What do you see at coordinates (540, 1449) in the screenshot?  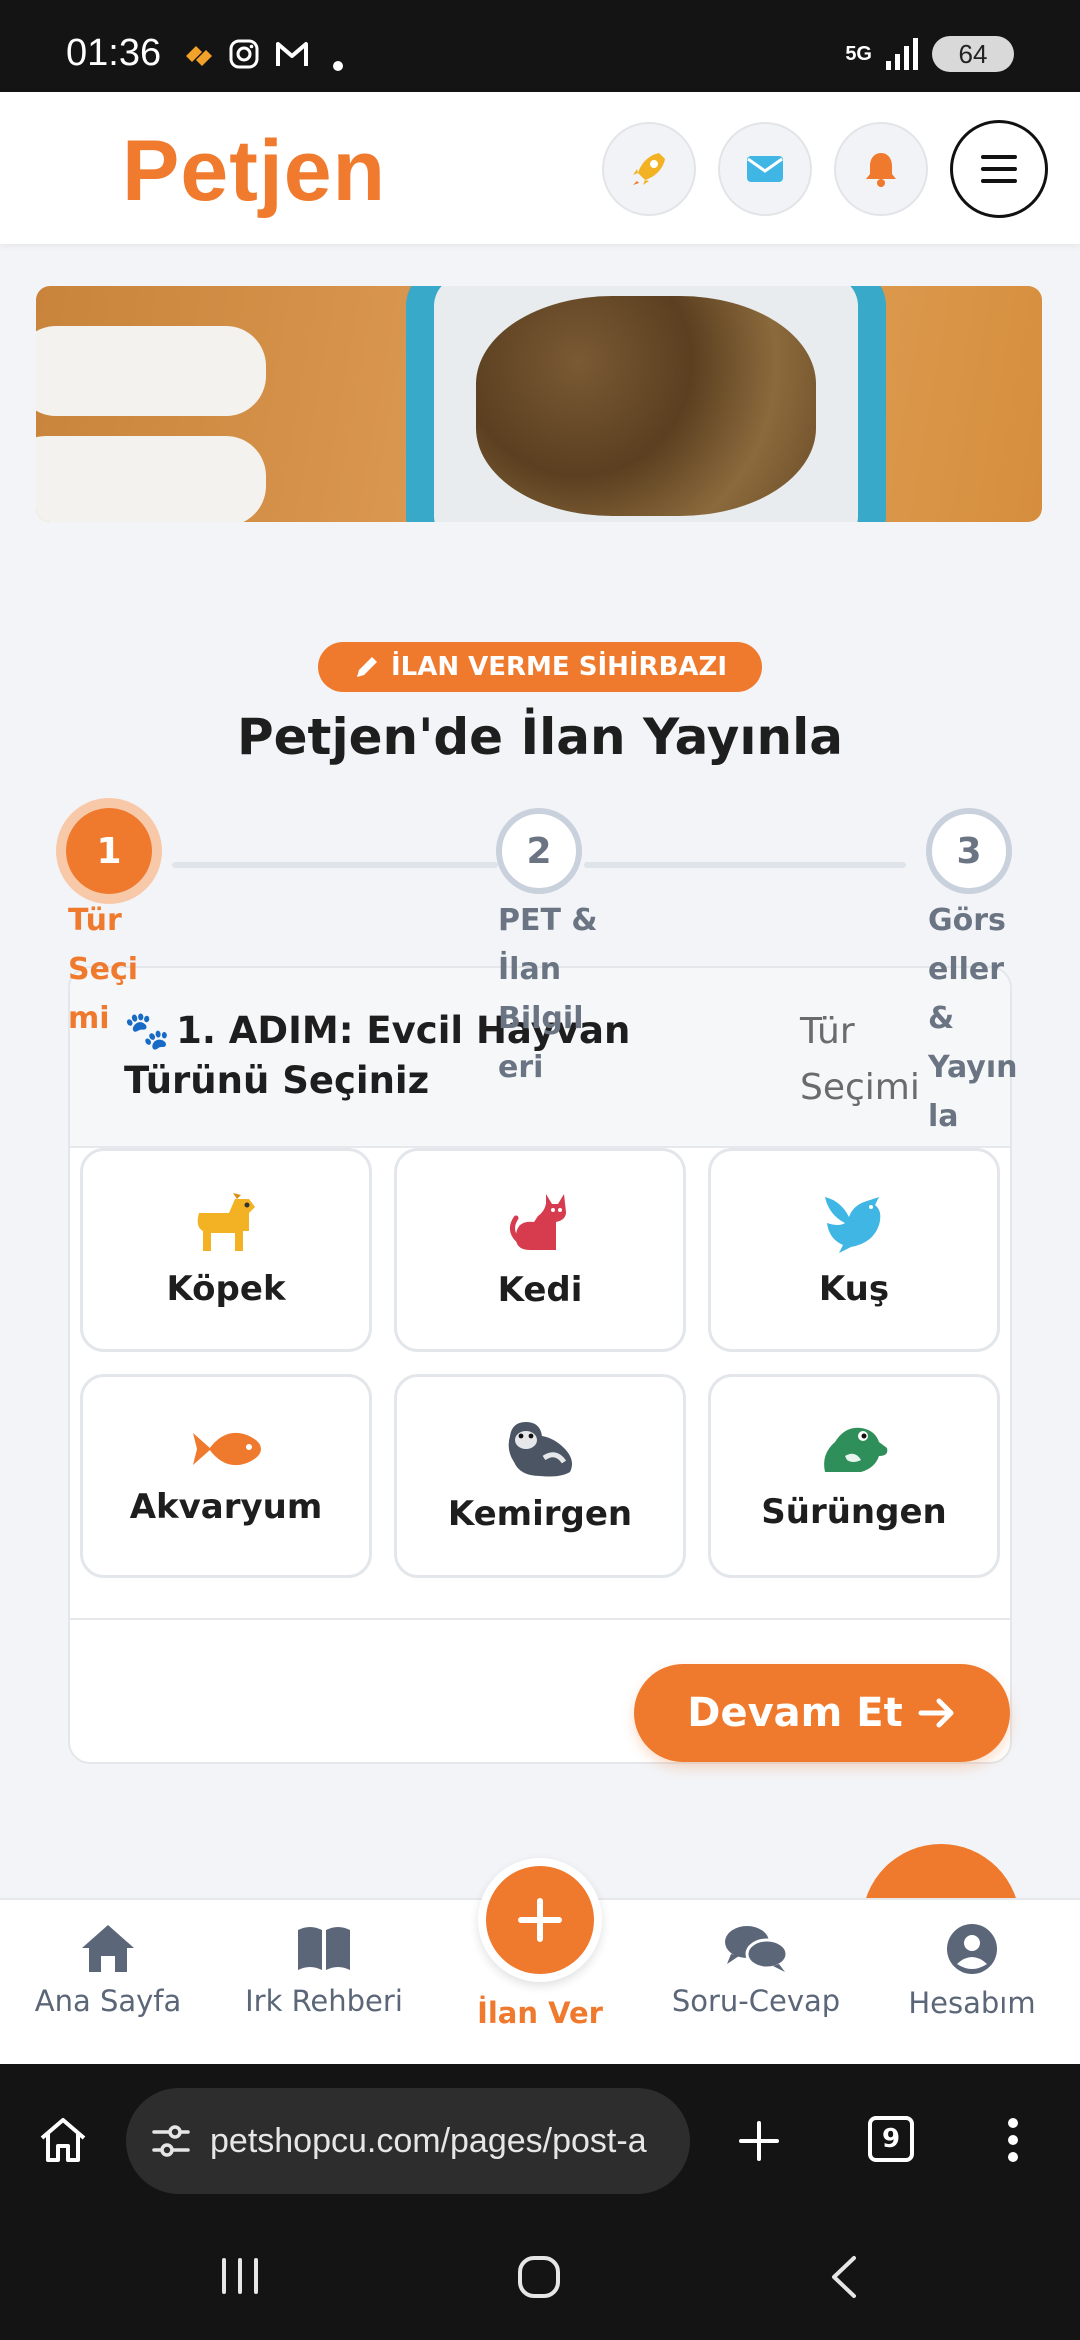 I see `otter-icon` at bounding box center [540, 1449].